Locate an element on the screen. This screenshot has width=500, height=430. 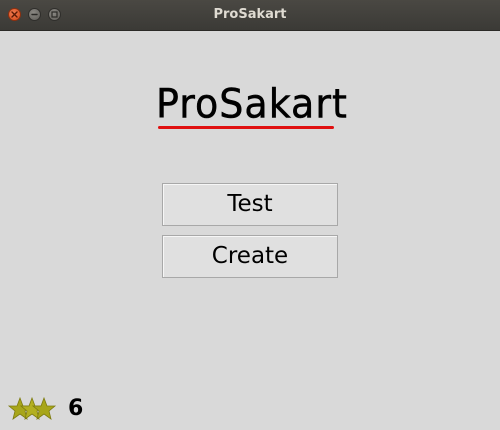
test-button: Test is located at coordinates (250, 204).